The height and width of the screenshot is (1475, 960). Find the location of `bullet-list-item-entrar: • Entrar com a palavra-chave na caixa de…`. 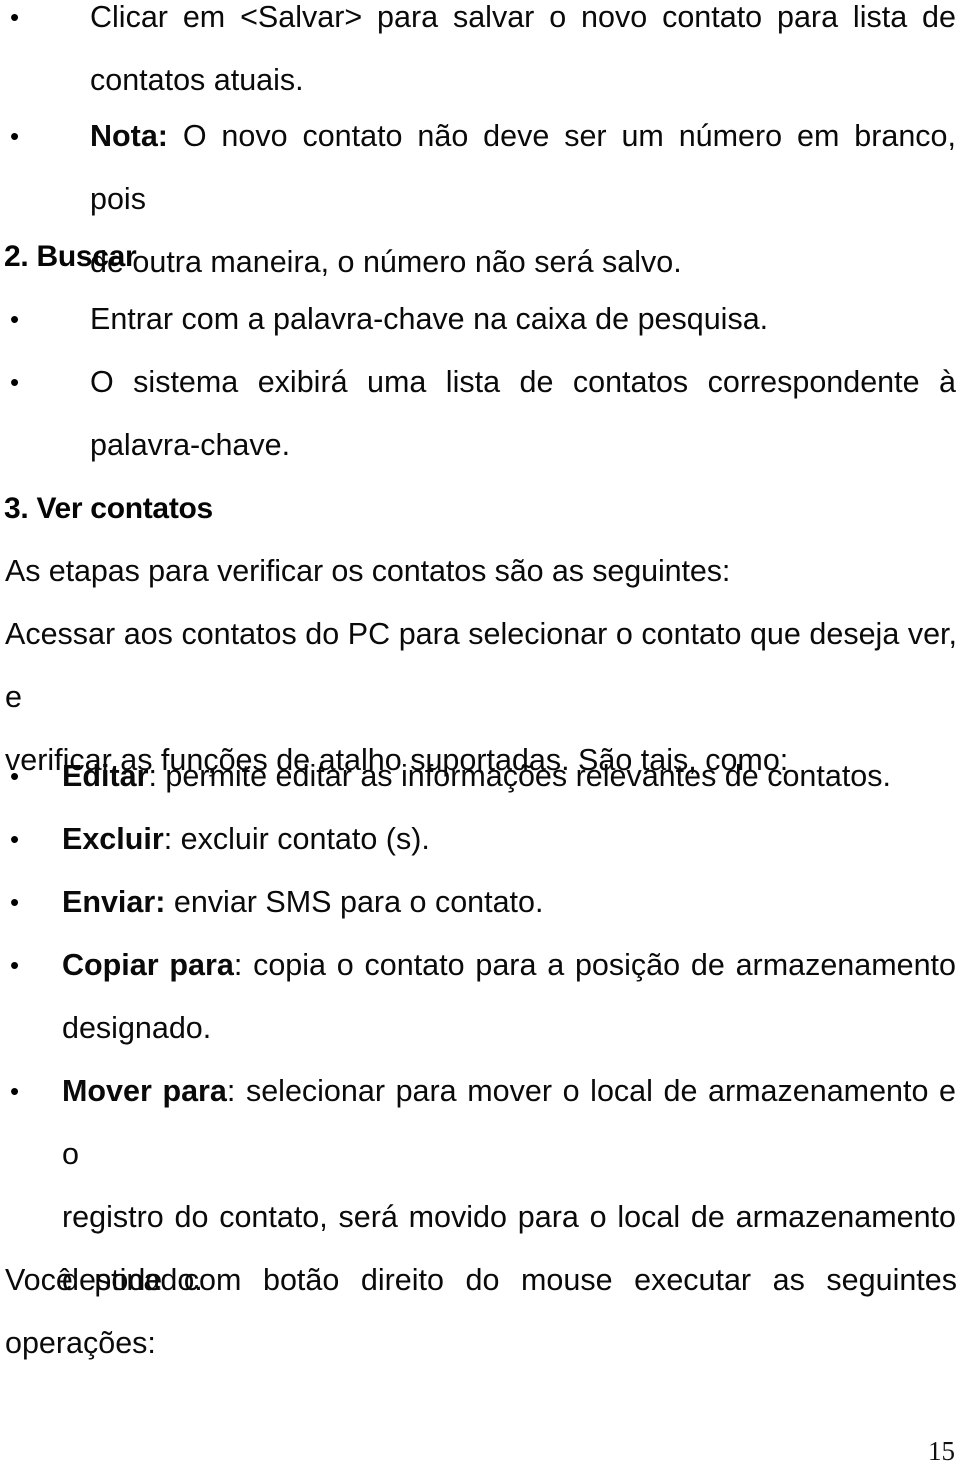

bullet-list-item-entrar: • Entrar com a palavra-chave na caixa de… is located at coordinates (480, 319).